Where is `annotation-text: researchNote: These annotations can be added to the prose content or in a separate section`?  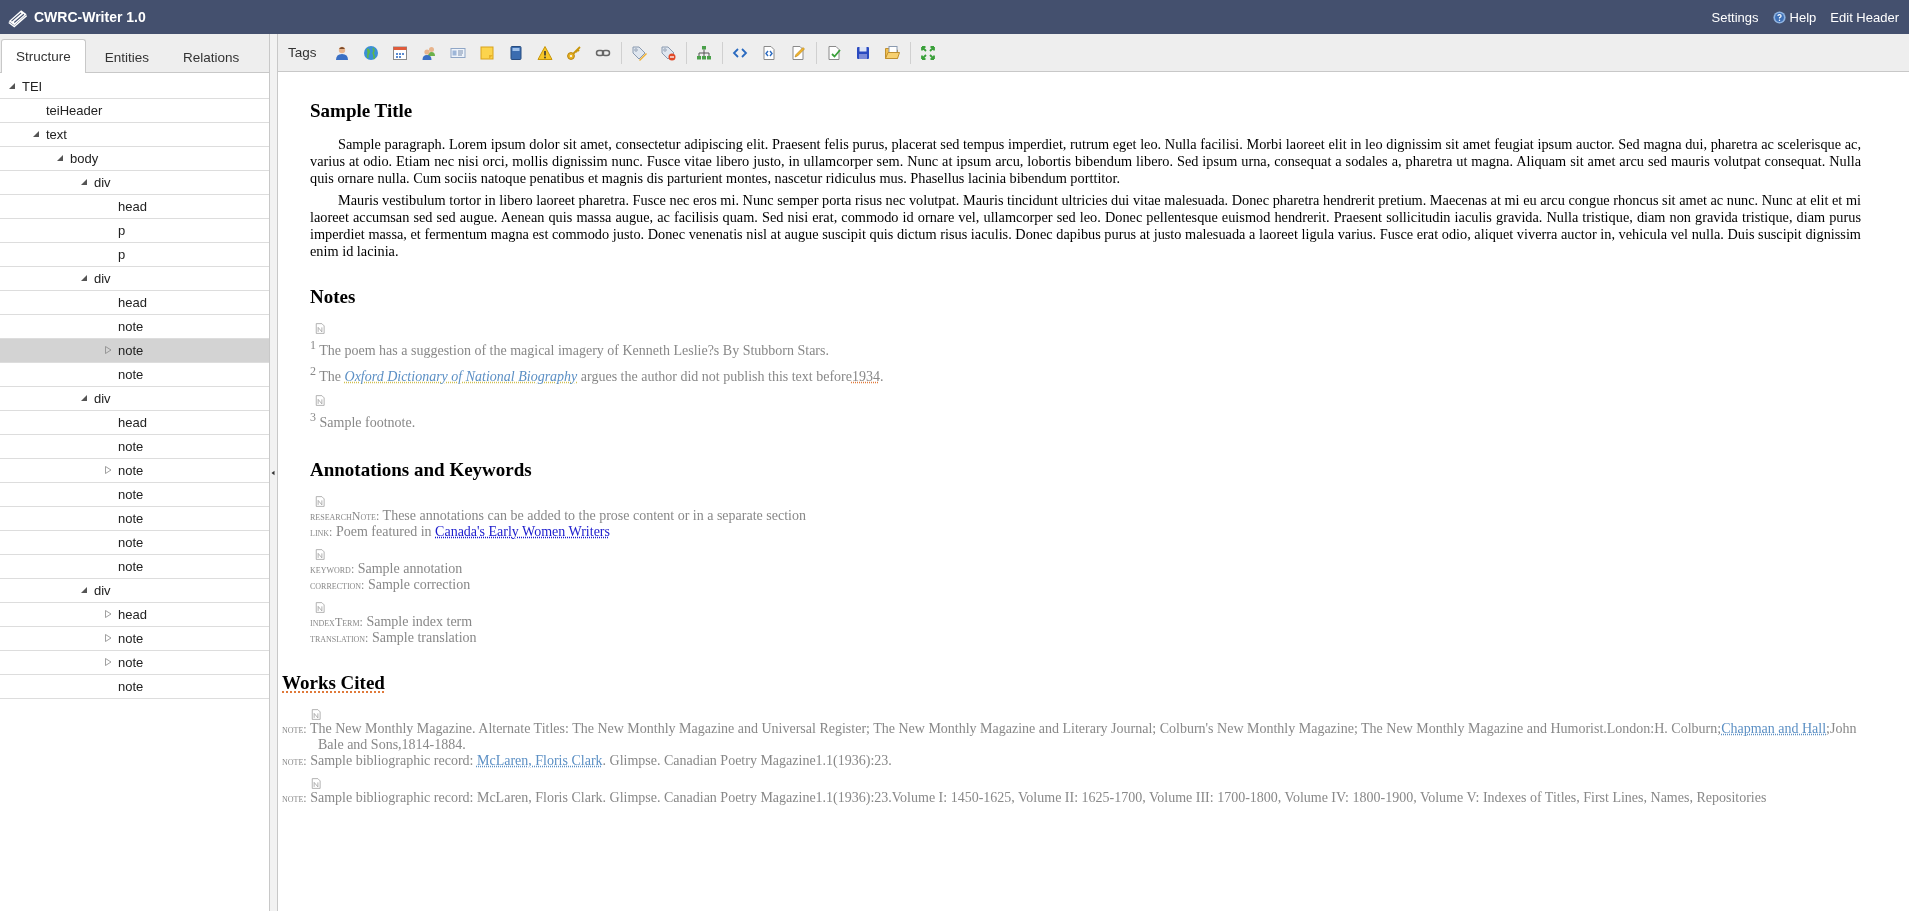 annotation-text: researchNote: These annotations can be added to the prose content or in a separate section is located at coordinates (558, 515).